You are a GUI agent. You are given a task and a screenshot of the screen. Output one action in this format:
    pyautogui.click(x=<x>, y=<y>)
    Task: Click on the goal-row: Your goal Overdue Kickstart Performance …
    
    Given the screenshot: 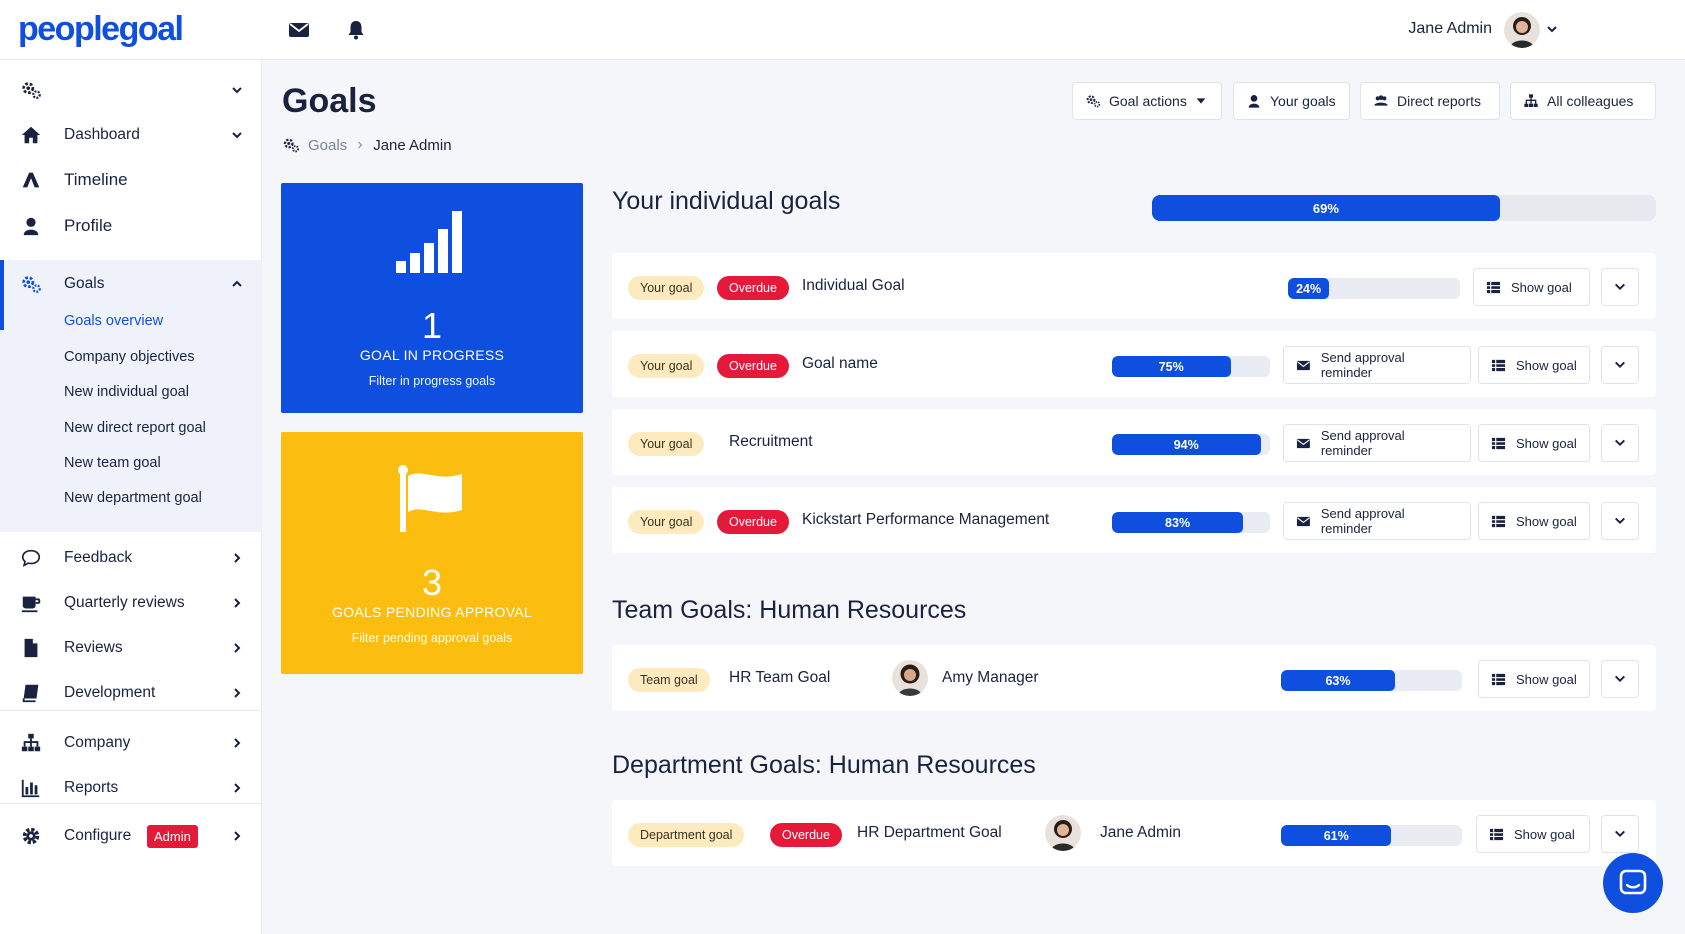 What is the action you would take?
    pyautogui.click(x=1134, y=520)
    